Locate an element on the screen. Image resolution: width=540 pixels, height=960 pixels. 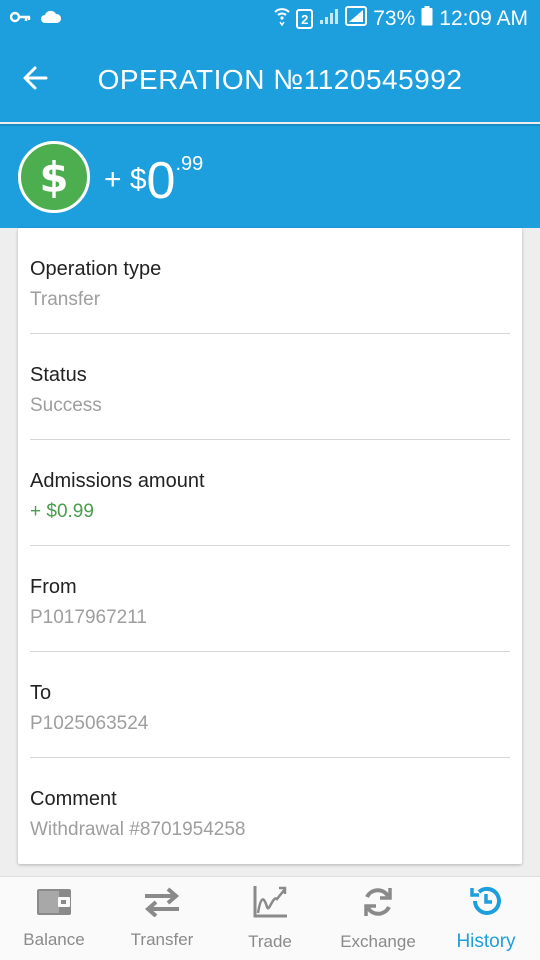
amount-whole: 0 is located at coordinates (161, 181).